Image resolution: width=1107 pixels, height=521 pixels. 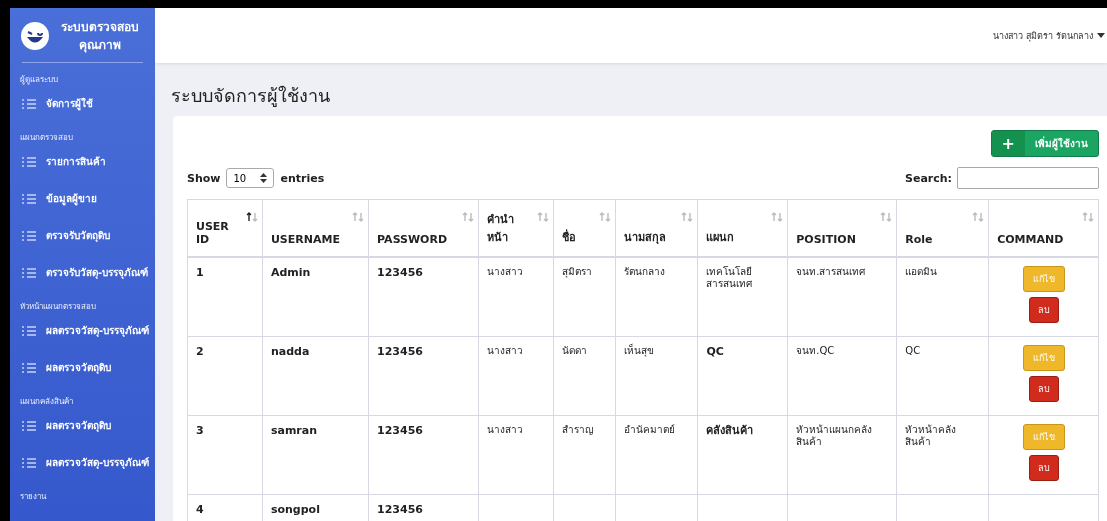 What do you see at coordinates (516, 228) in the screenshot?
I see `column-header: คำนำหน้า` at bounding box center [516, 228].